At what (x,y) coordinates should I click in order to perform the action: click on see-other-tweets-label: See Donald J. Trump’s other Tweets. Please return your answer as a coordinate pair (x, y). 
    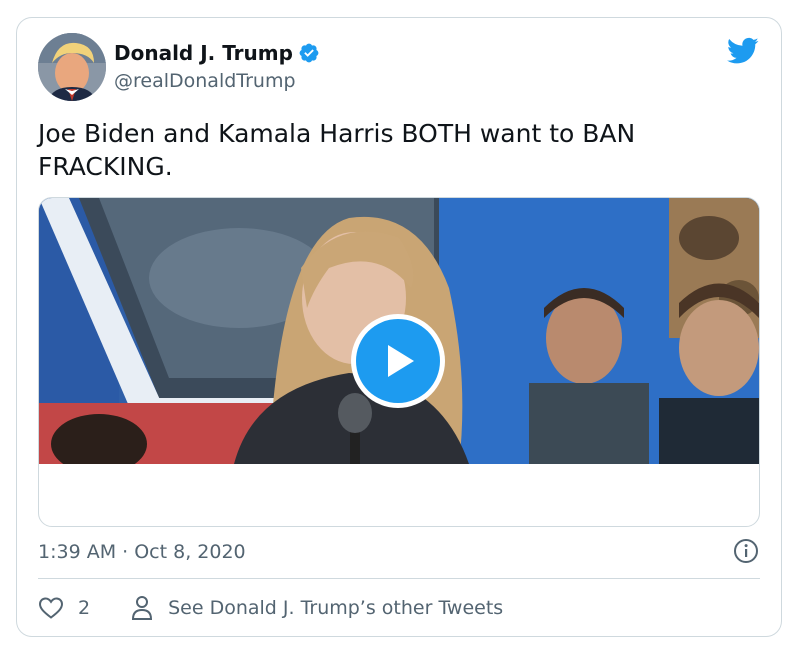
    Looking at the image, I should click on (335, 608).